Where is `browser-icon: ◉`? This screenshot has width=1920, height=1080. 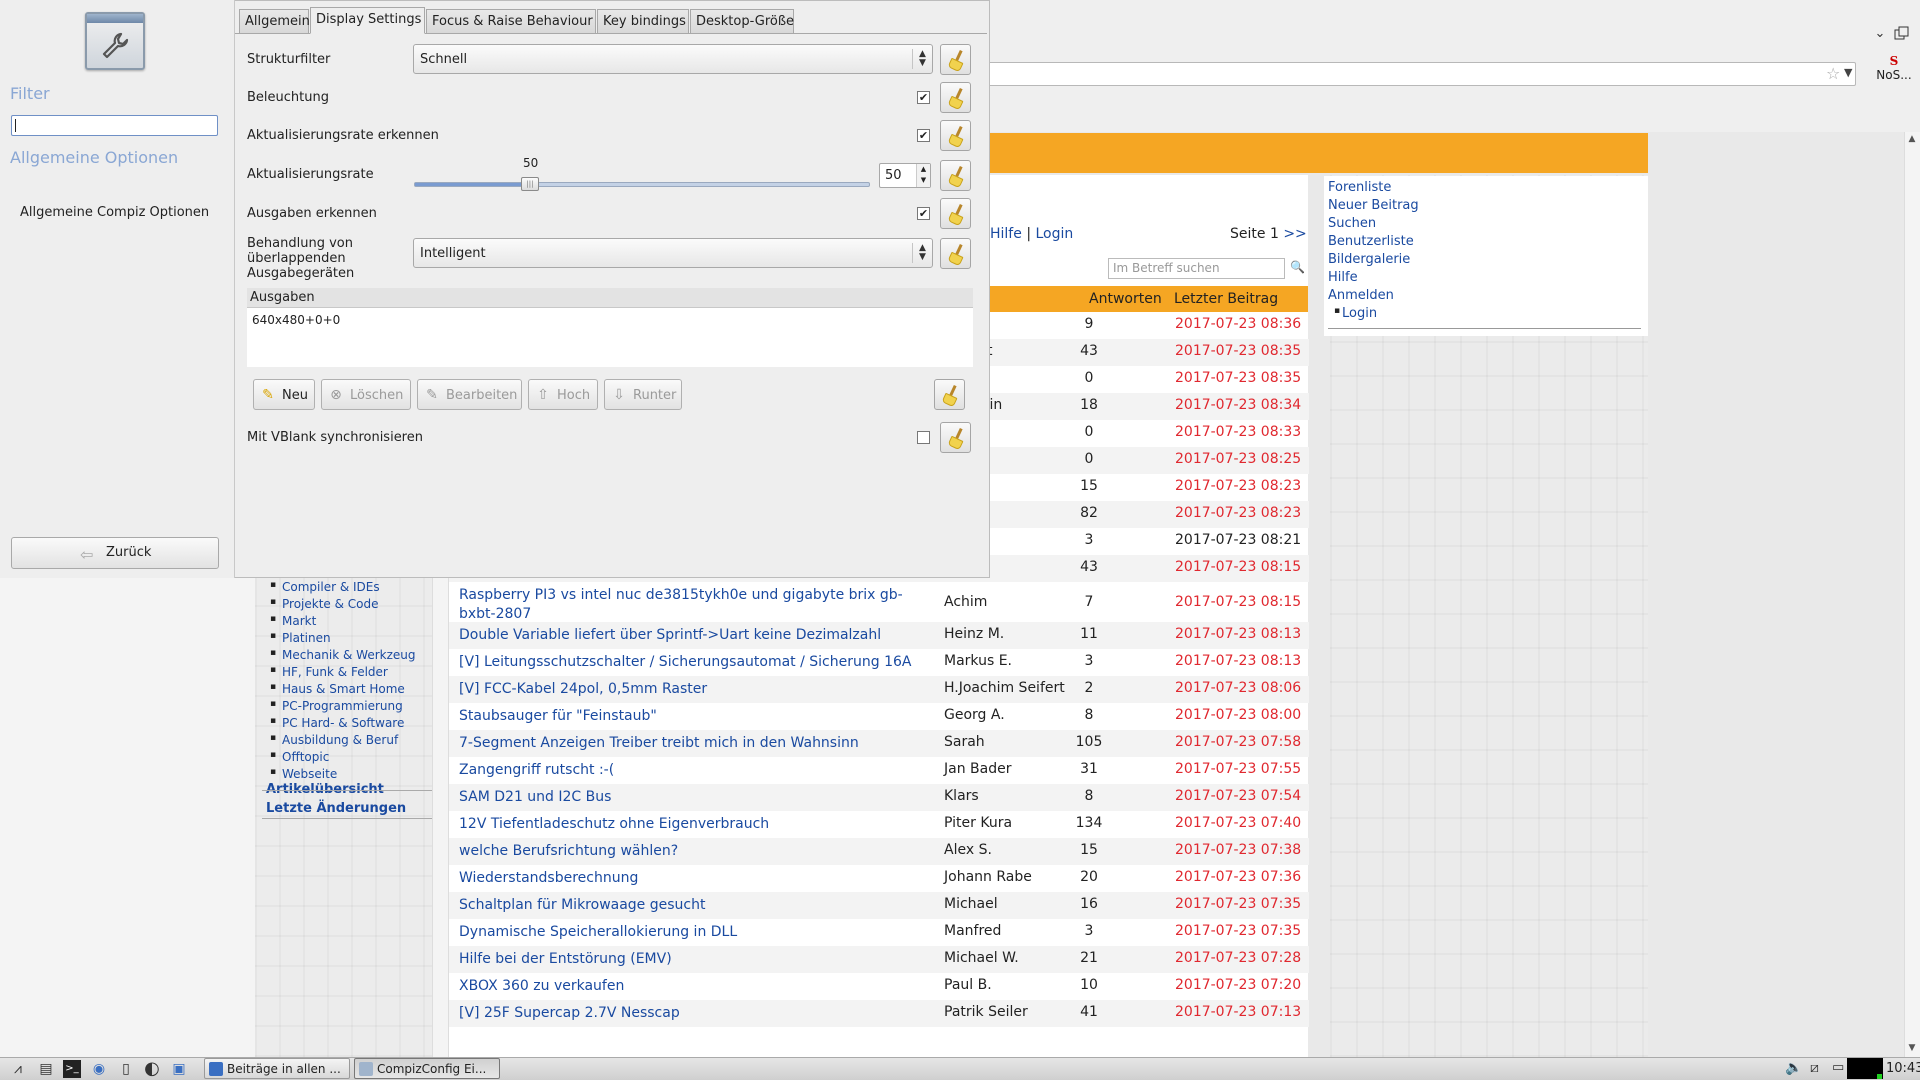
browser-icon: ◉ is located at coordinates (99, 1069).